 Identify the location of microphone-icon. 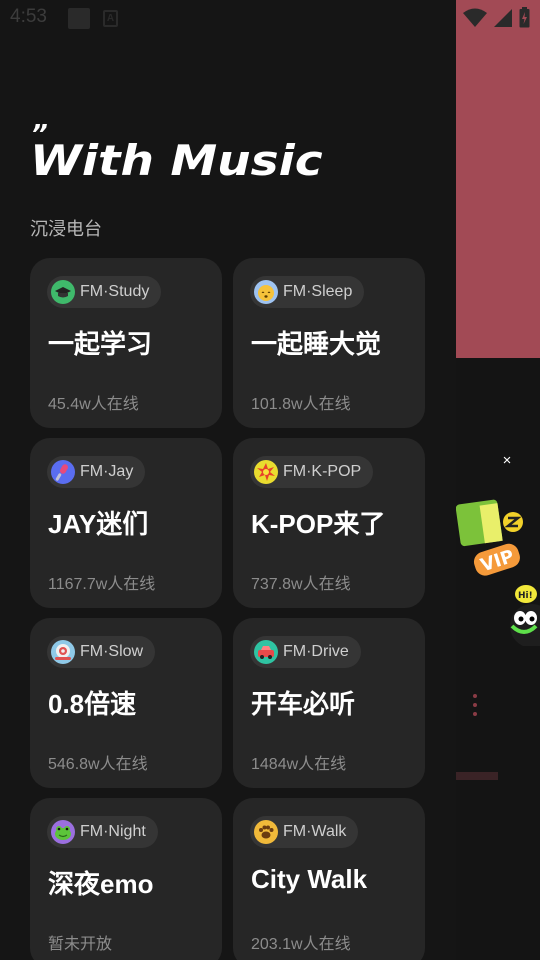
(63, 472).